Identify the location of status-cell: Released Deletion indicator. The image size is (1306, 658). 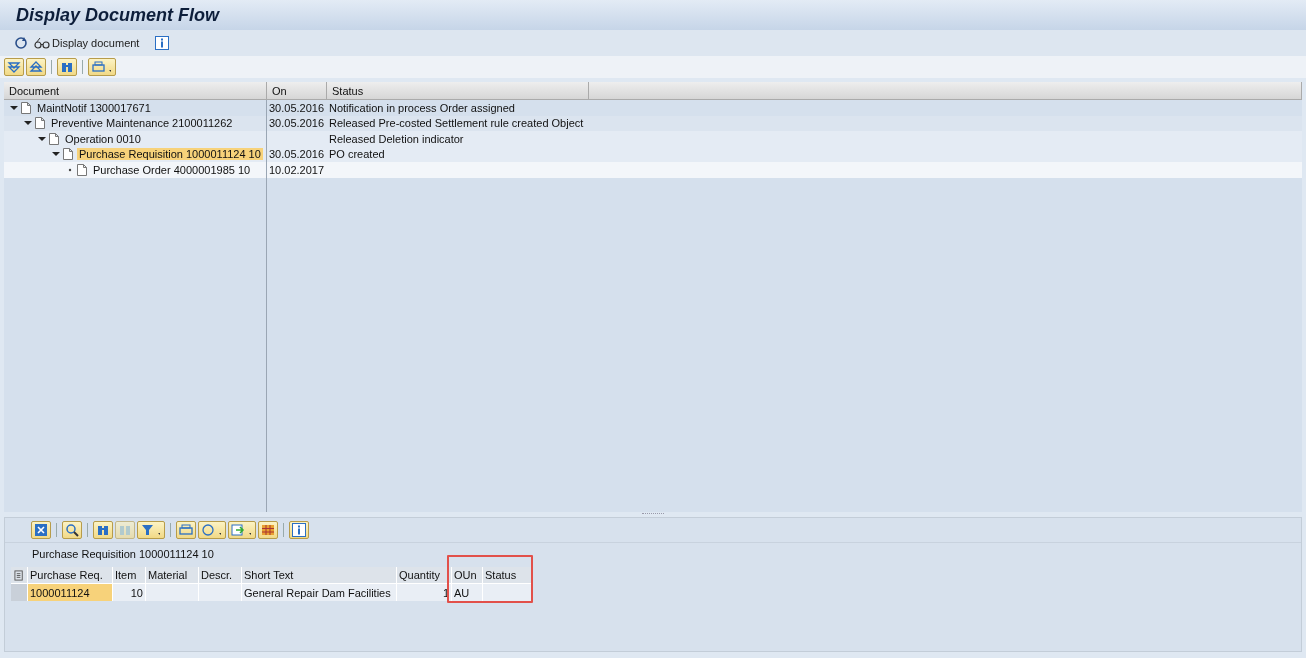
(396, 138).